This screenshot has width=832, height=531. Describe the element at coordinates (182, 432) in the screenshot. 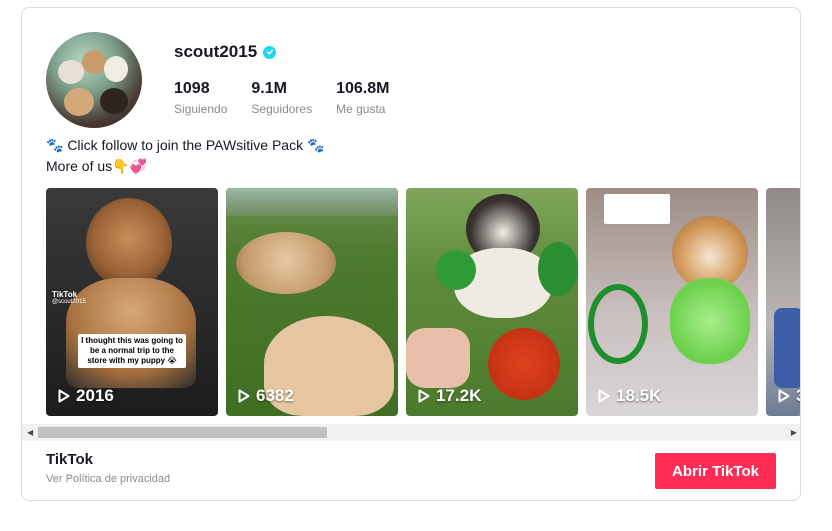

I see `scrollbar-thumb` at that location.